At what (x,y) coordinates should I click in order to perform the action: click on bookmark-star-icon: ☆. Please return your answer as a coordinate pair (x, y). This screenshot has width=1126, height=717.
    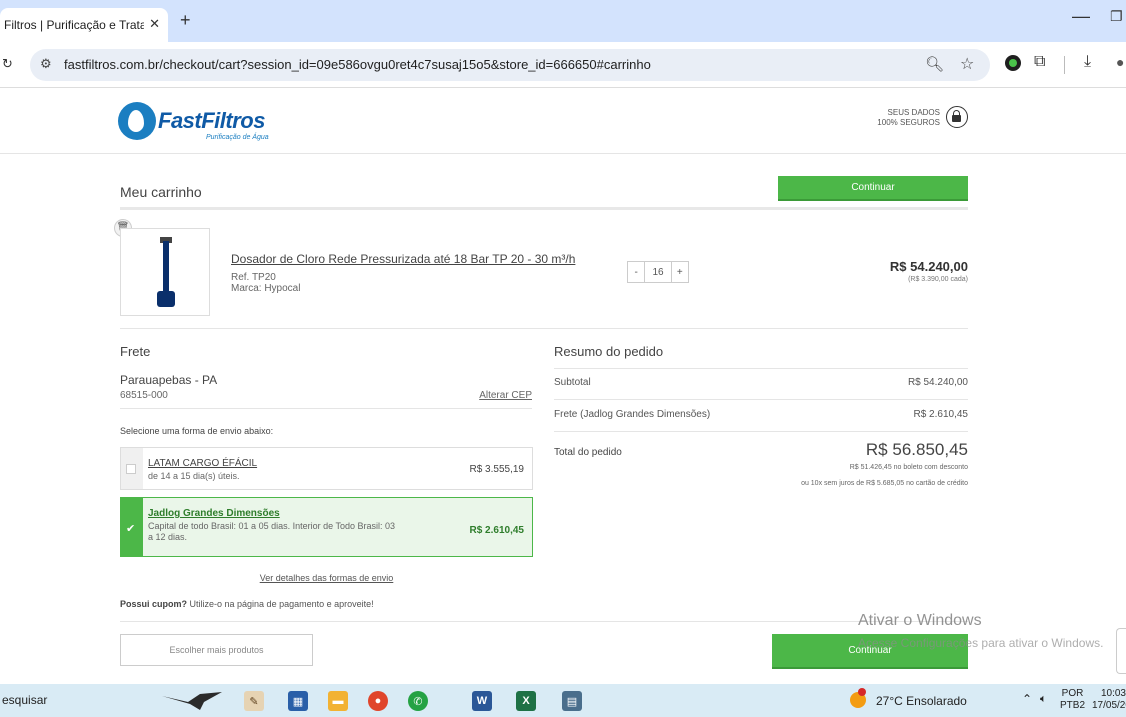
    Looking at the image, I should click on (967, 64).